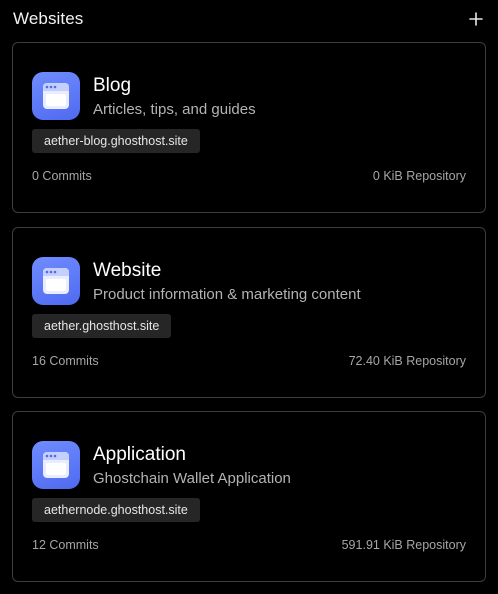 The image size is (498, 594). Describe the element at coordinates (227, 294) in the screenshot. I see `site-description: Product information & marketing content` at that location.